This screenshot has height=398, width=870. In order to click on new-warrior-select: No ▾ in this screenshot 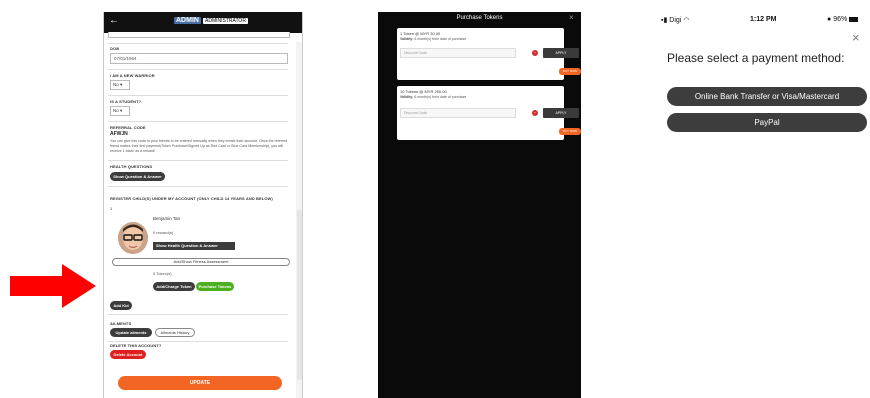, I will do `click(120, 85)`.